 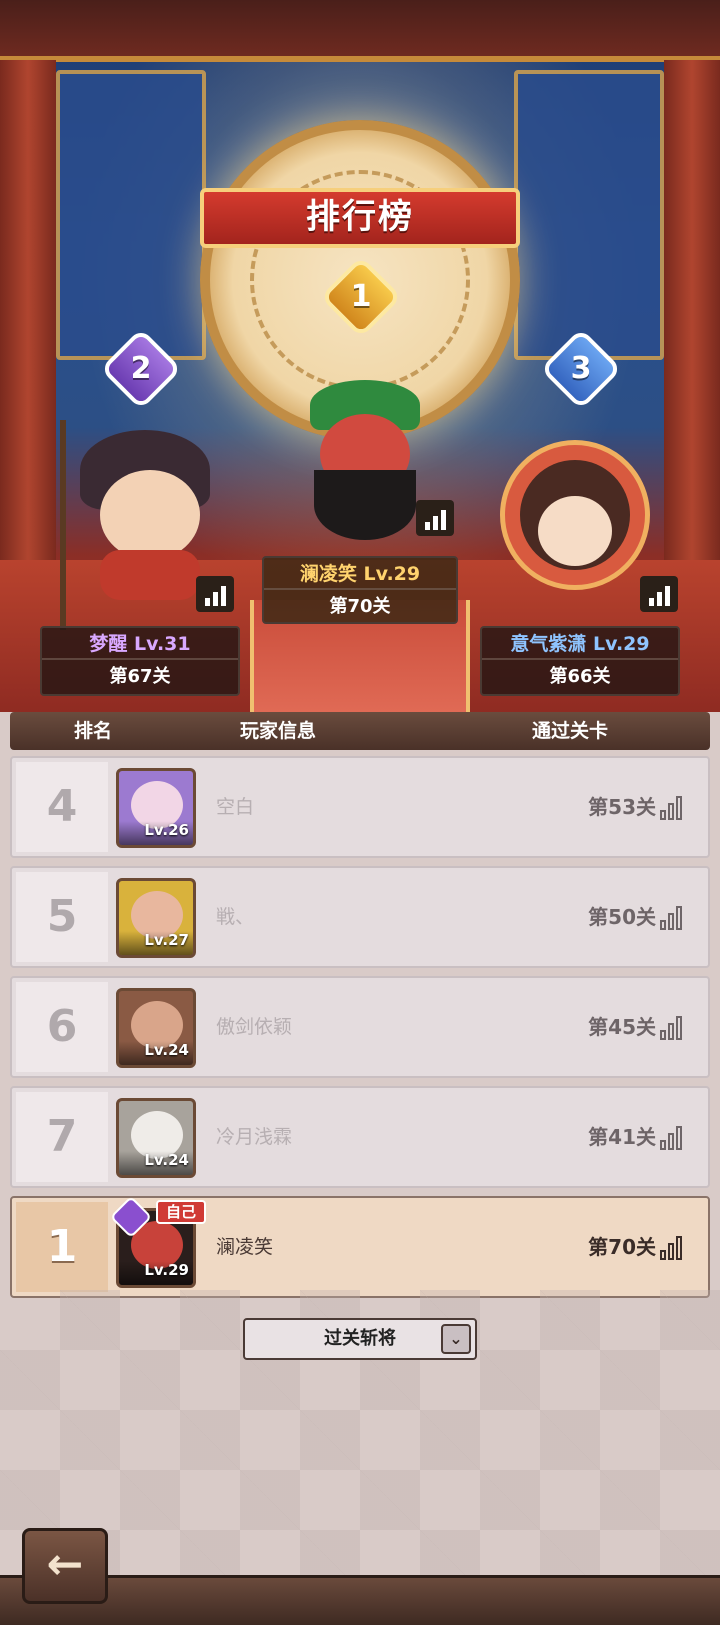 I want to click on row-rank: 7, so click(x=62, y=1137).